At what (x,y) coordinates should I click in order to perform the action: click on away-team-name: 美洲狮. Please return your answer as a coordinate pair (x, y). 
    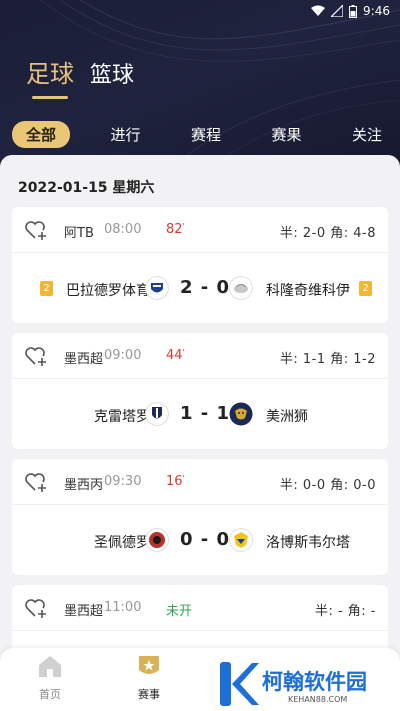
    Looking at the image, I should click on (287, 417).